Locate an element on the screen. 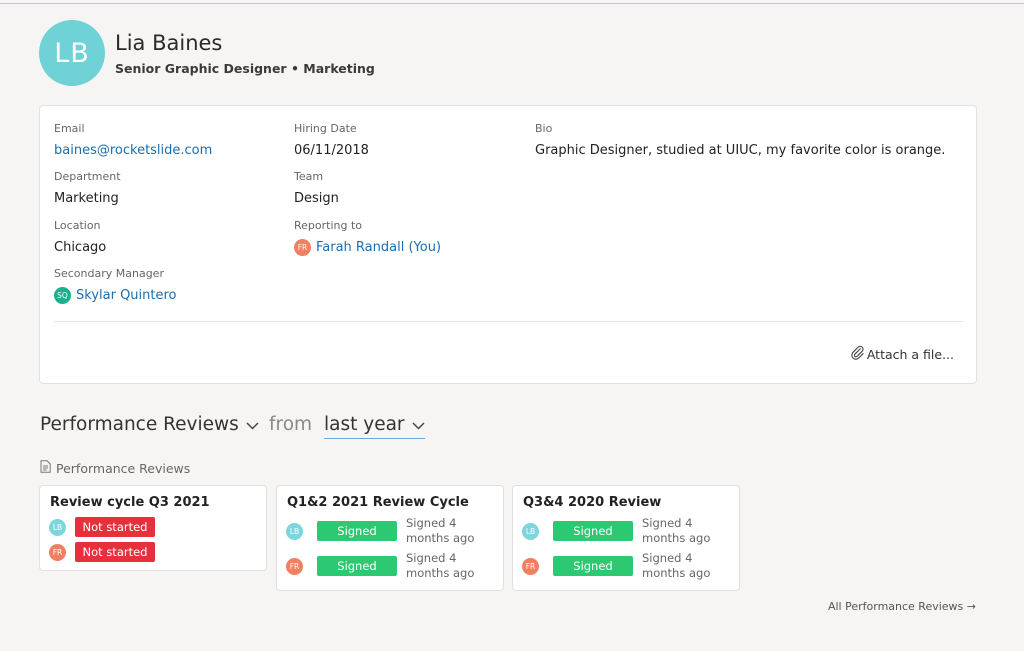 This screenshot has height=651, width=1024. secondary-manager-link: SQ Skylar Quintero is located at coordinates (115, 295).